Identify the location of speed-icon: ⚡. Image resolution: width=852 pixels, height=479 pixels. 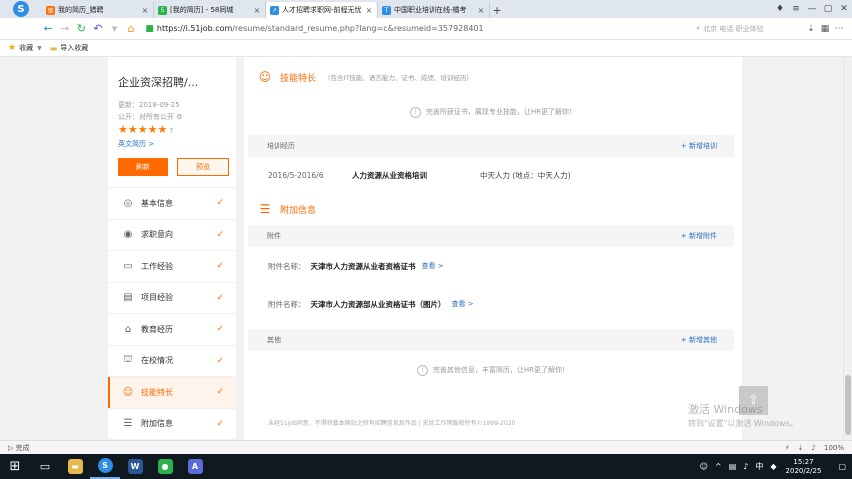
(787, 448).